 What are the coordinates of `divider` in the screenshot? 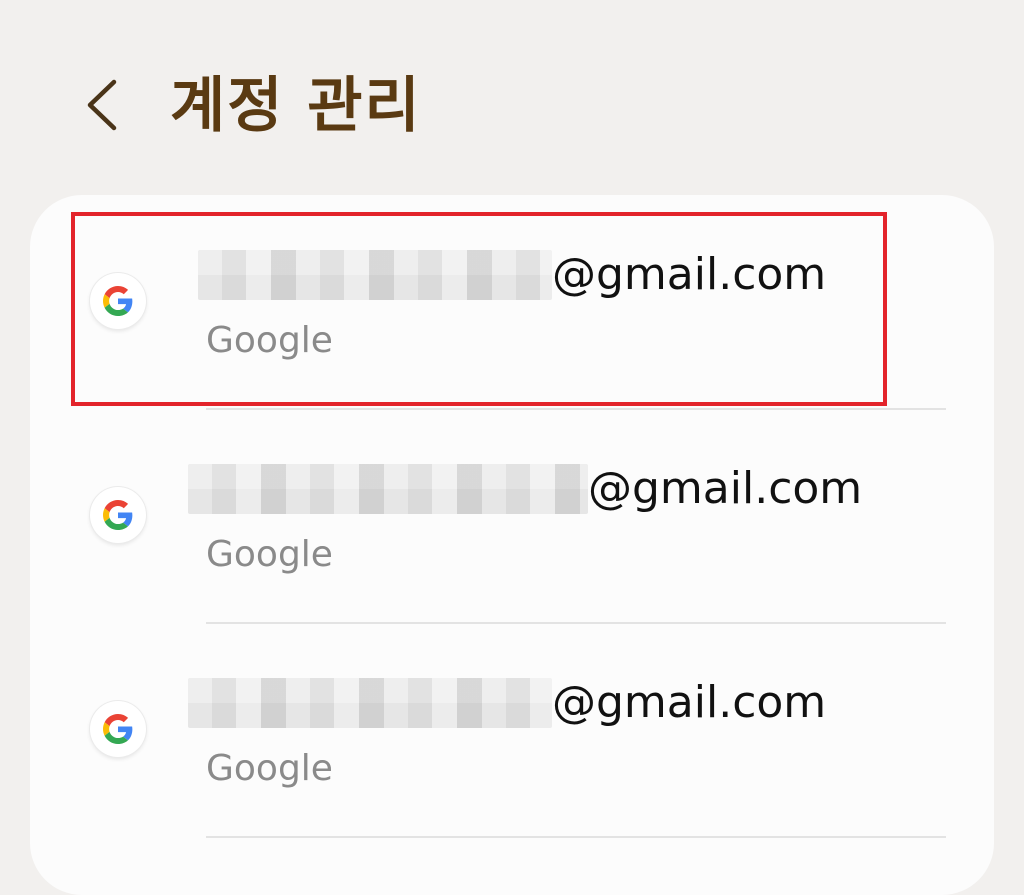 It's located at (576, 837).